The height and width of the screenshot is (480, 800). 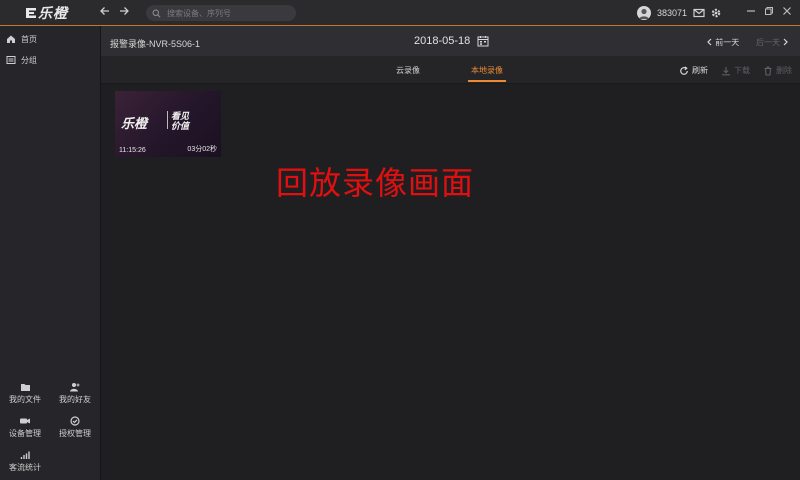 What do you see at coordinates (31, 13) in the screenshot?
I see `logo-mark-icon` at bounding box center [31, 13].